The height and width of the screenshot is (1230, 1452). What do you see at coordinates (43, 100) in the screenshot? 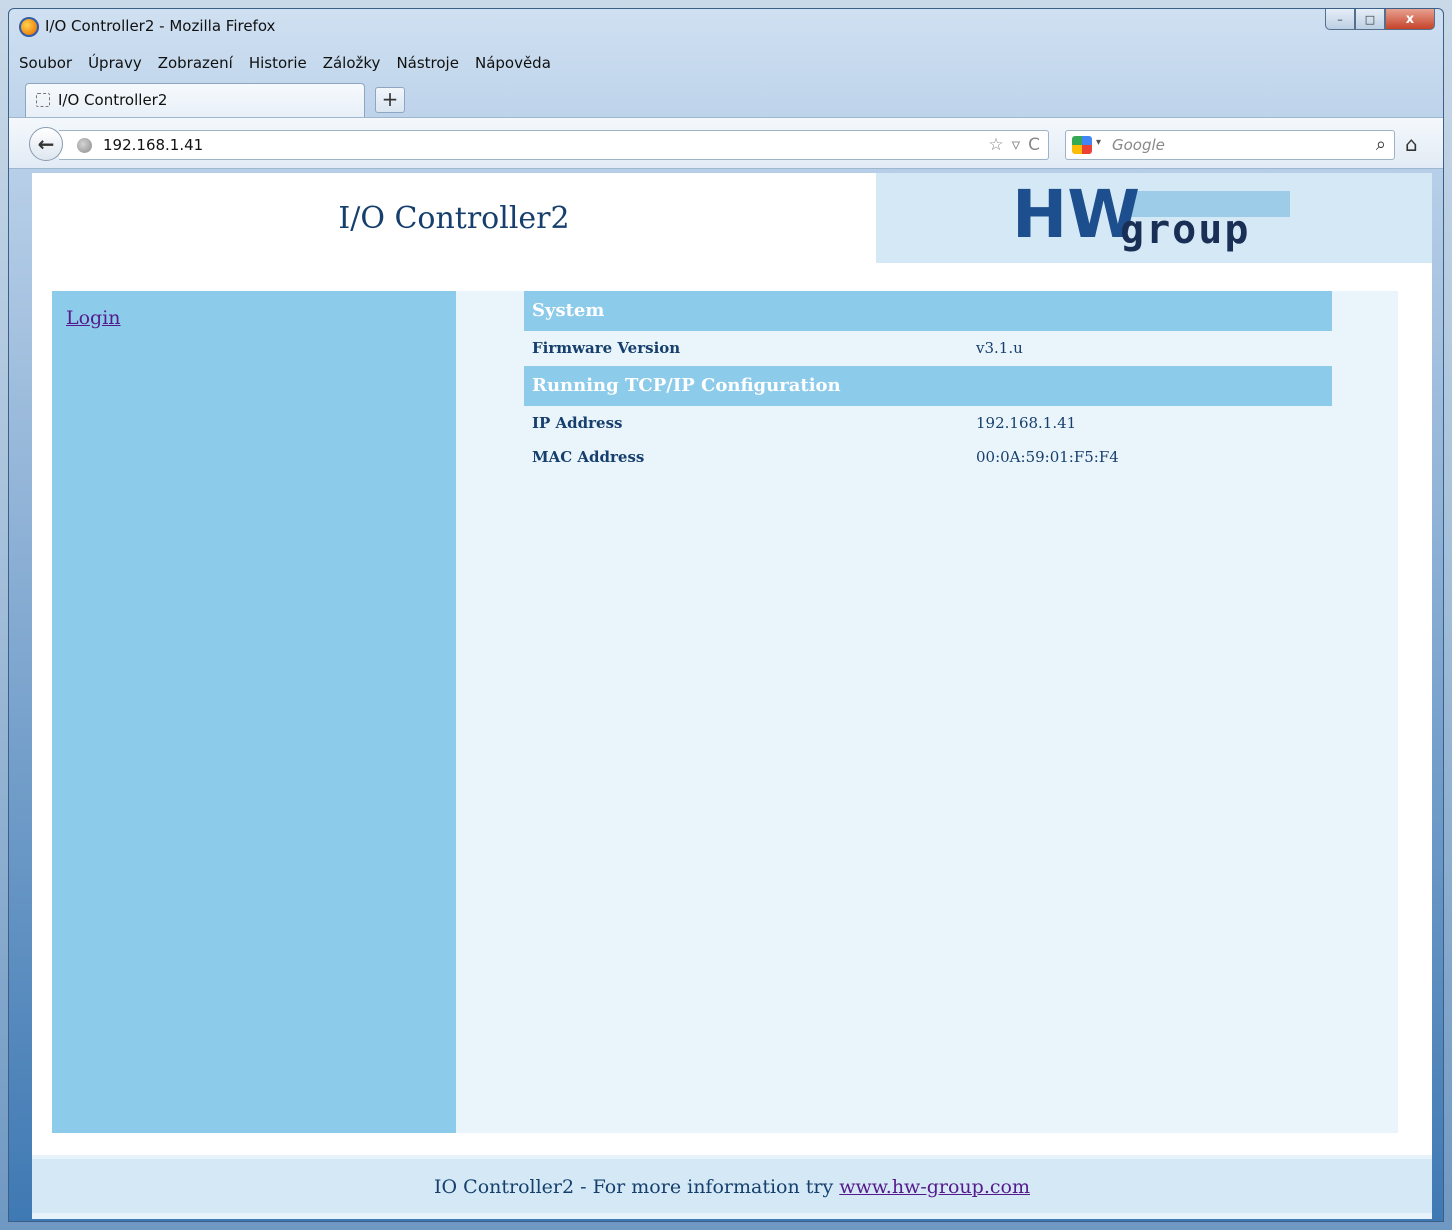
I see `blank-page-icon` at bounding box center [43, 100].